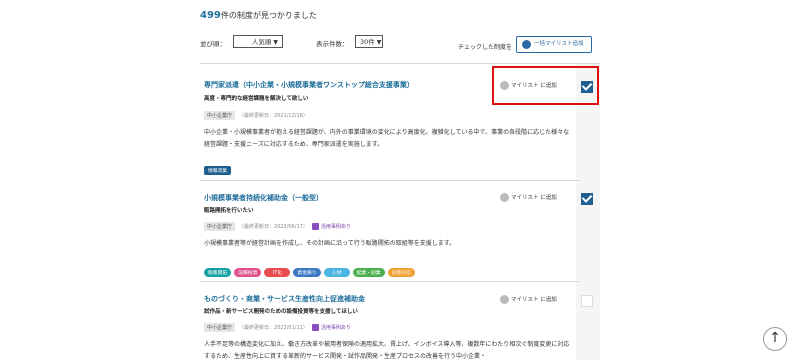 This screenshot has height=363, width=800. What do you see at coordinates (218, 272) in the screenshot?
I see `tag: 販路開拓` at bounding box center [218, 272].